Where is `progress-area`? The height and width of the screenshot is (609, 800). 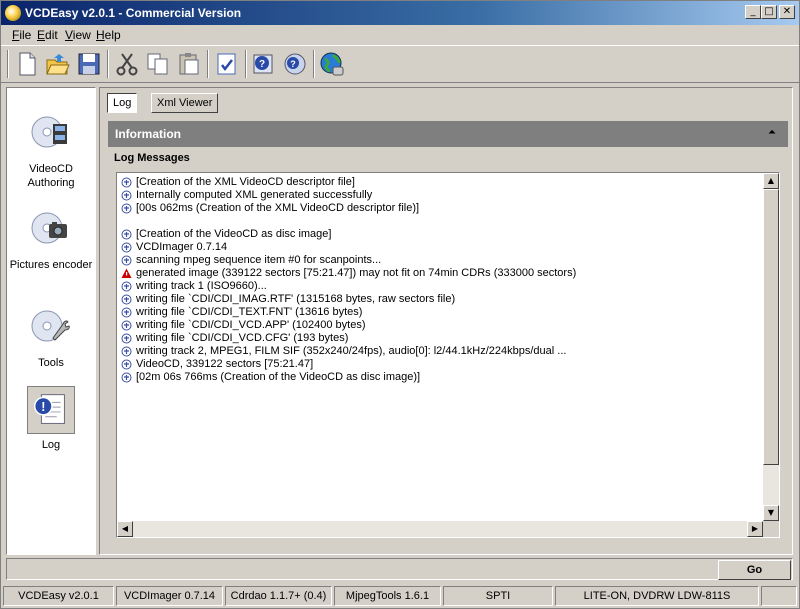
progress-area is located at coordinates (399, 569).